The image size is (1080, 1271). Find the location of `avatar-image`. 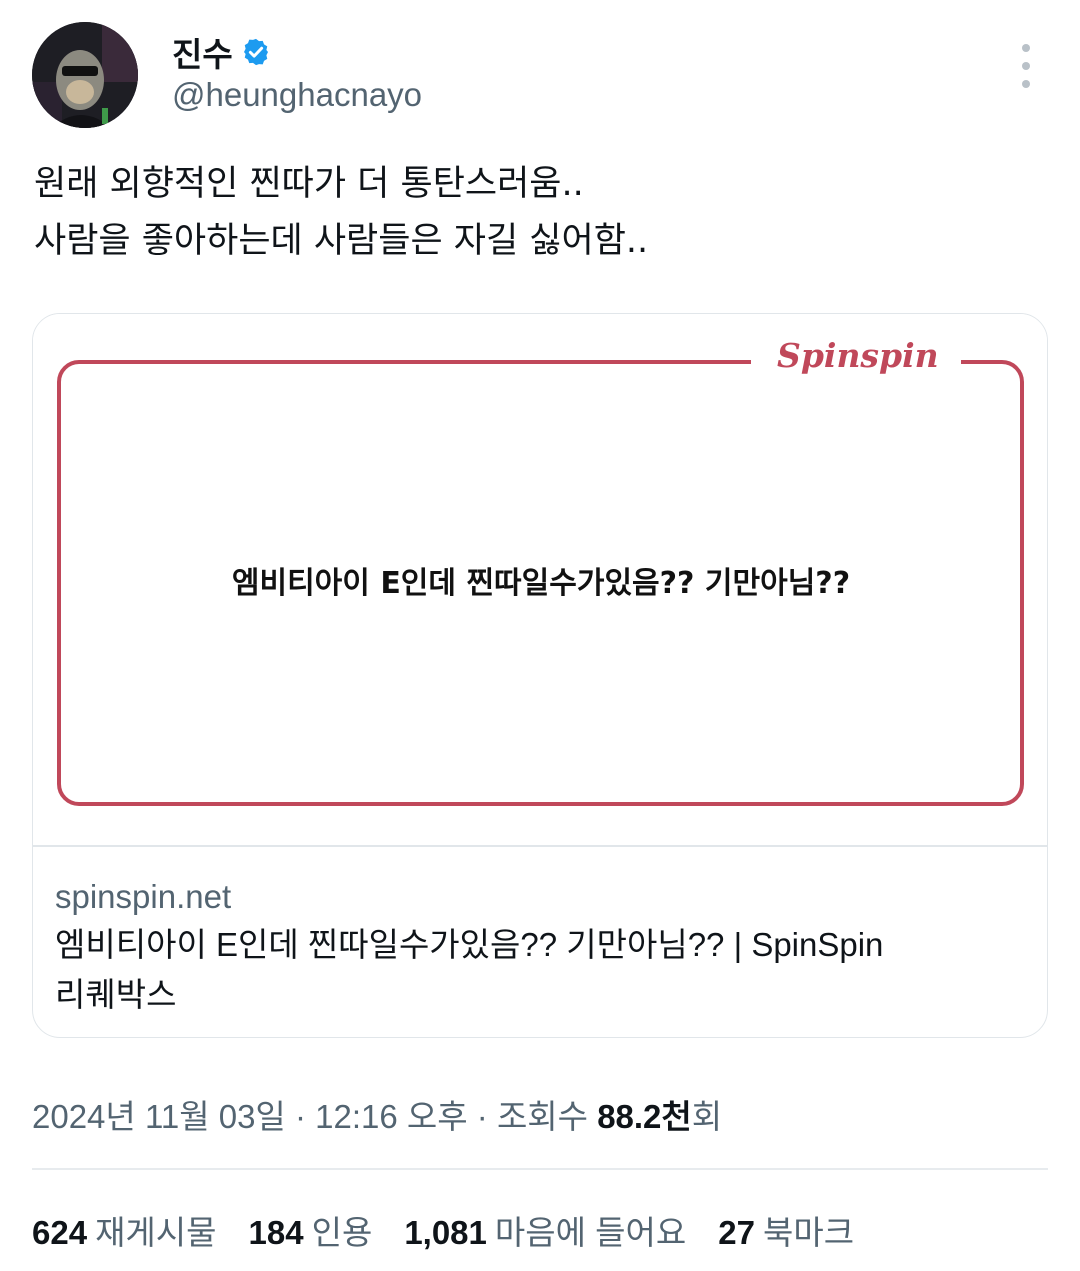

avatar-image is located at coordinates (85, 75).